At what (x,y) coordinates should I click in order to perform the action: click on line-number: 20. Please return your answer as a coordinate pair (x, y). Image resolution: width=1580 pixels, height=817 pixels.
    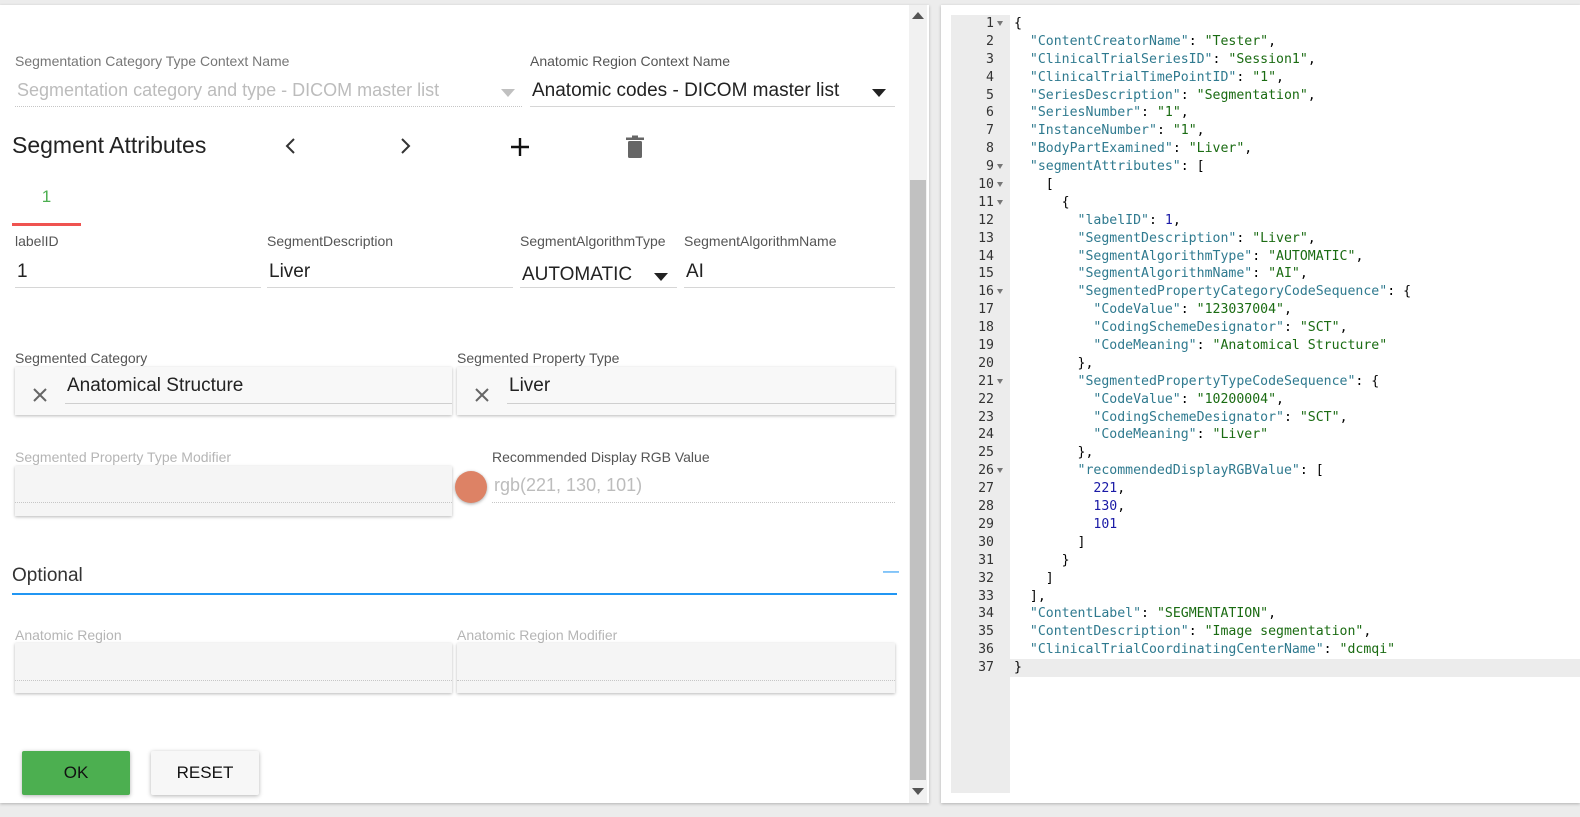
    Looking at the image, I should click on (986, 363).